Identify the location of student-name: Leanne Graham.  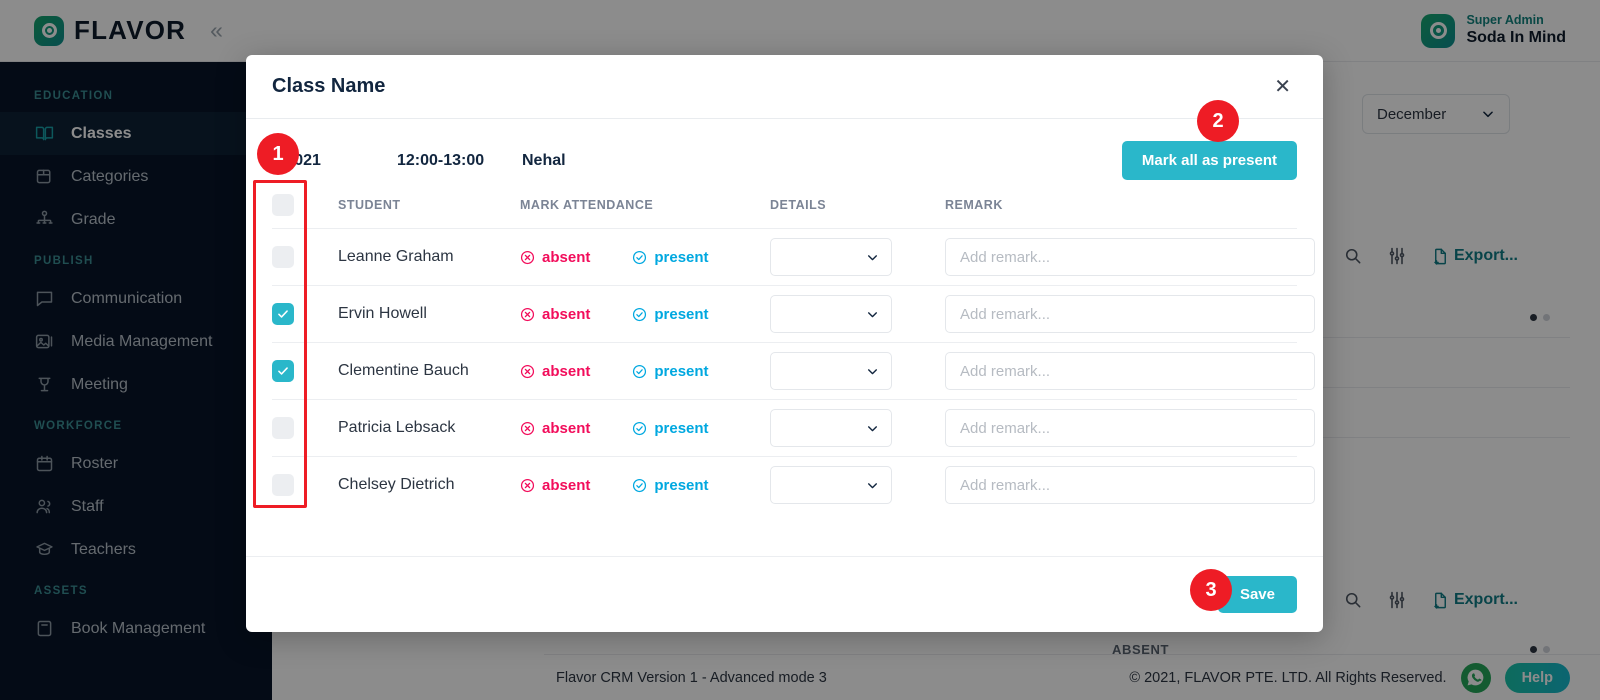
(396, 256).